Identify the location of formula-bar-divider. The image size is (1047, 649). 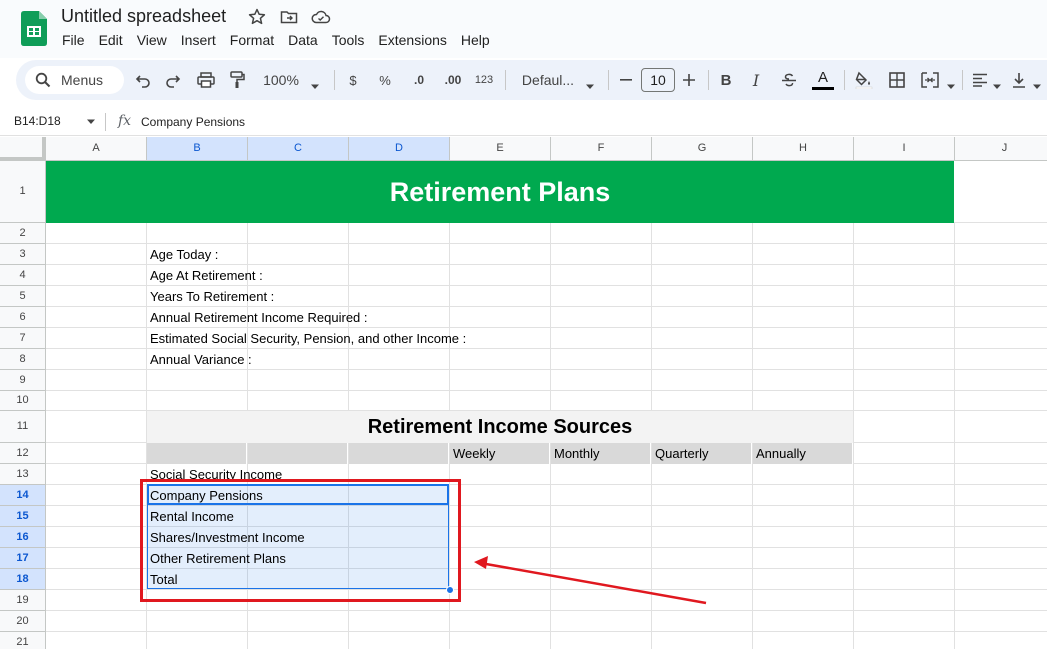
(105, 122).